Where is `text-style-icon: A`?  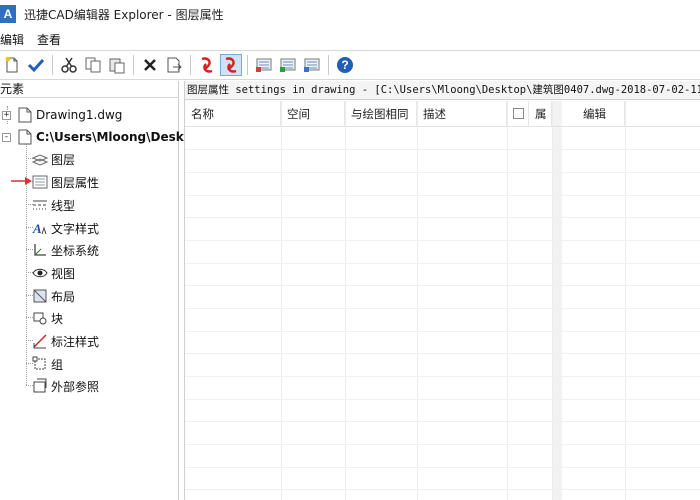
text-style-icon: A is located at coordinates (40, 228).